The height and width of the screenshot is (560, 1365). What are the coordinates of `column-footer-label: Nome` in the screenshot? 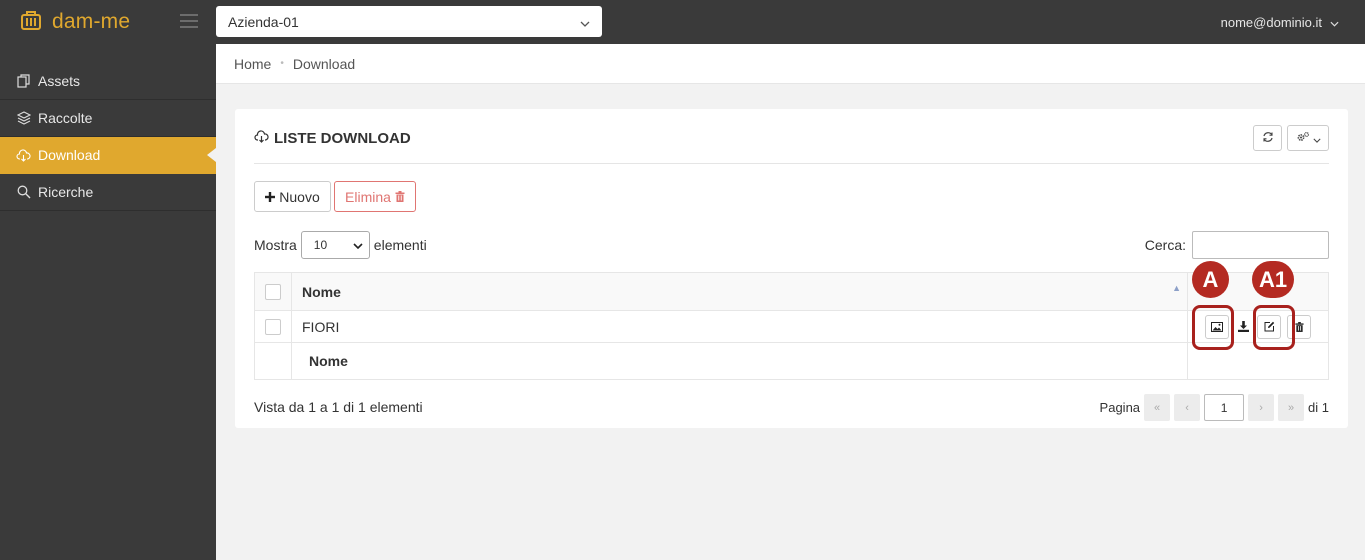 It's located at (328, 361).